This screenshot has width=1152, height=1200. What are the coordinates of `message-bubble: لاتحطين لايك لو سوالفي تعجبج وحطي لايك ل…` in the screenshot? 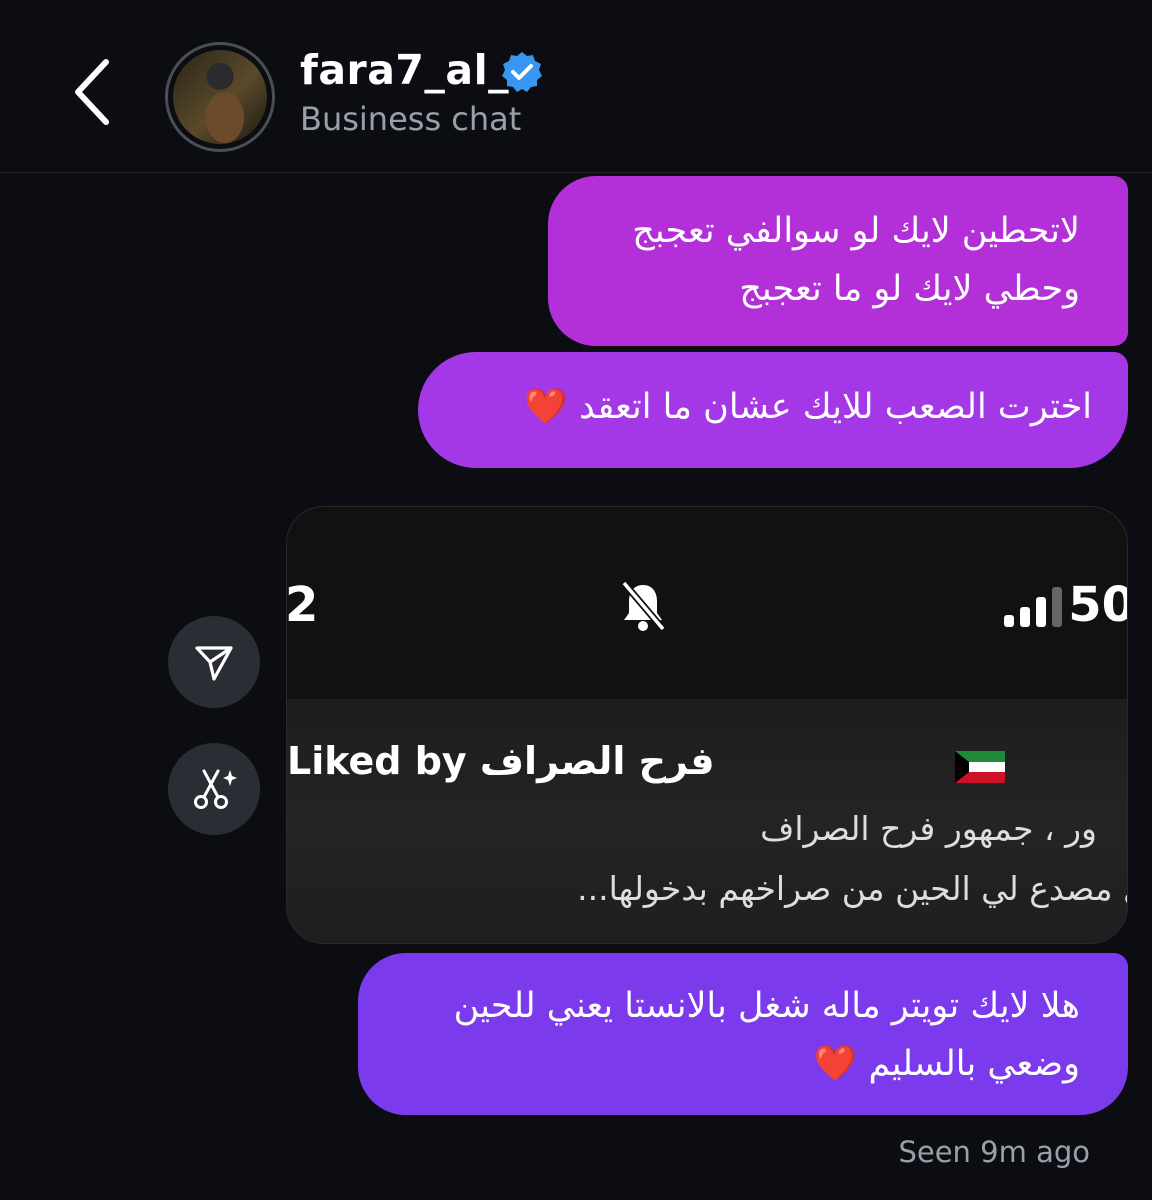 It's located at (838, 261).